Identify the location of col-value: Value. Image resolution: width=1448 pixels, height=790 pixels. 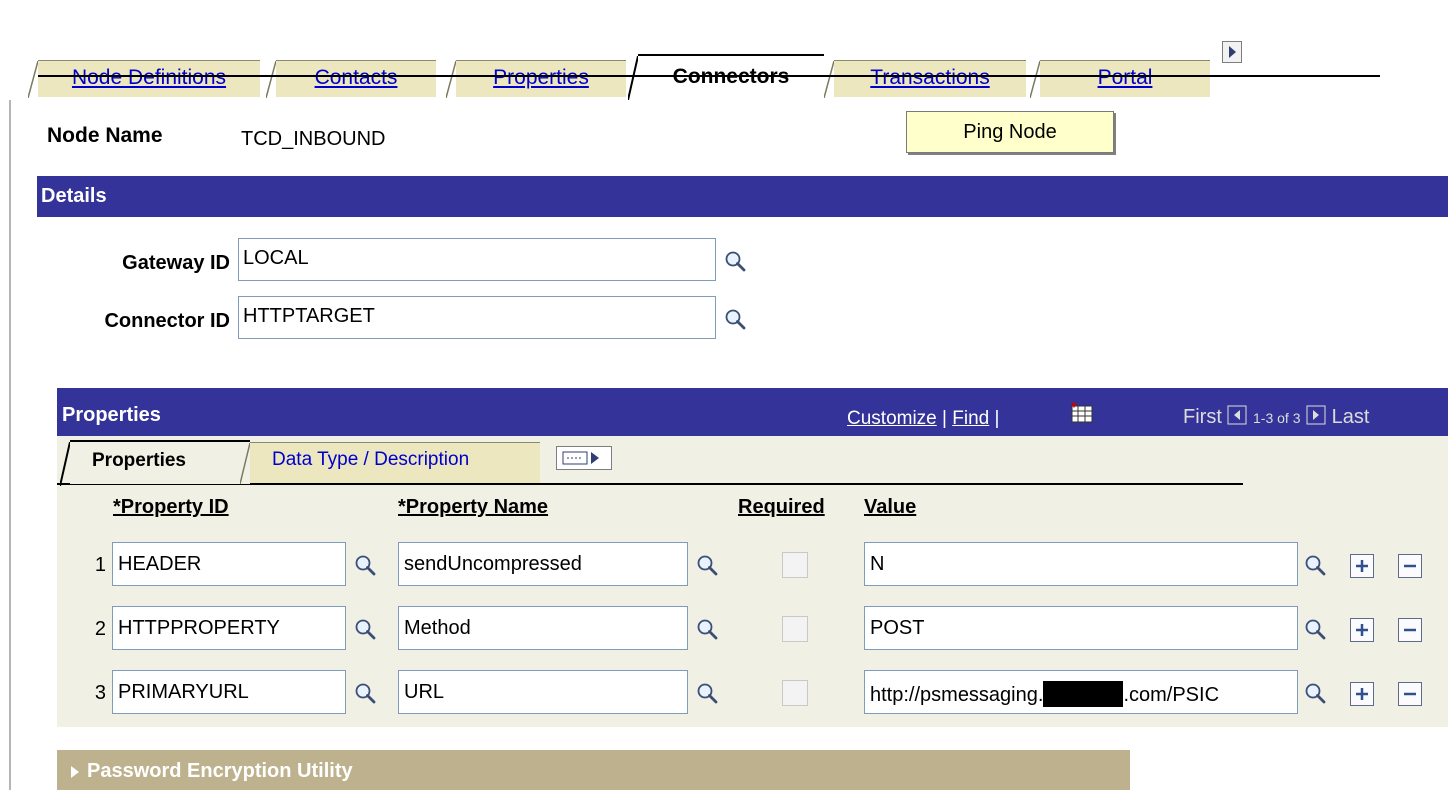
(890, 507).